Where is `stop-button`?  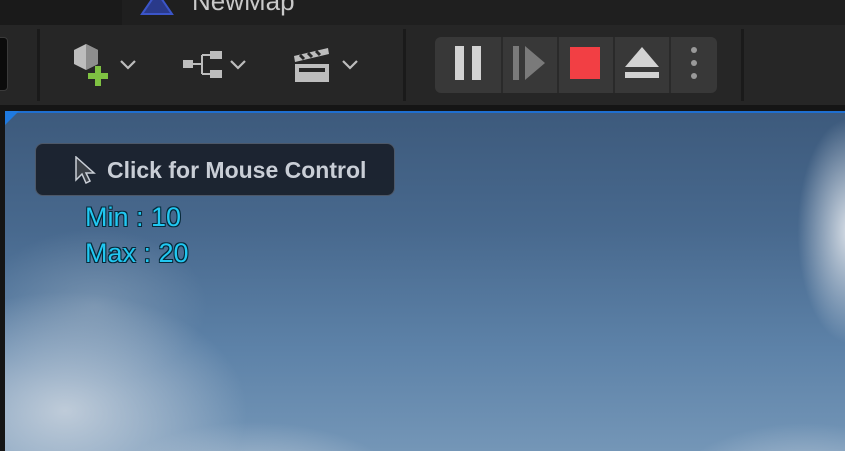 stop-button is located at coordinates (585, 65).